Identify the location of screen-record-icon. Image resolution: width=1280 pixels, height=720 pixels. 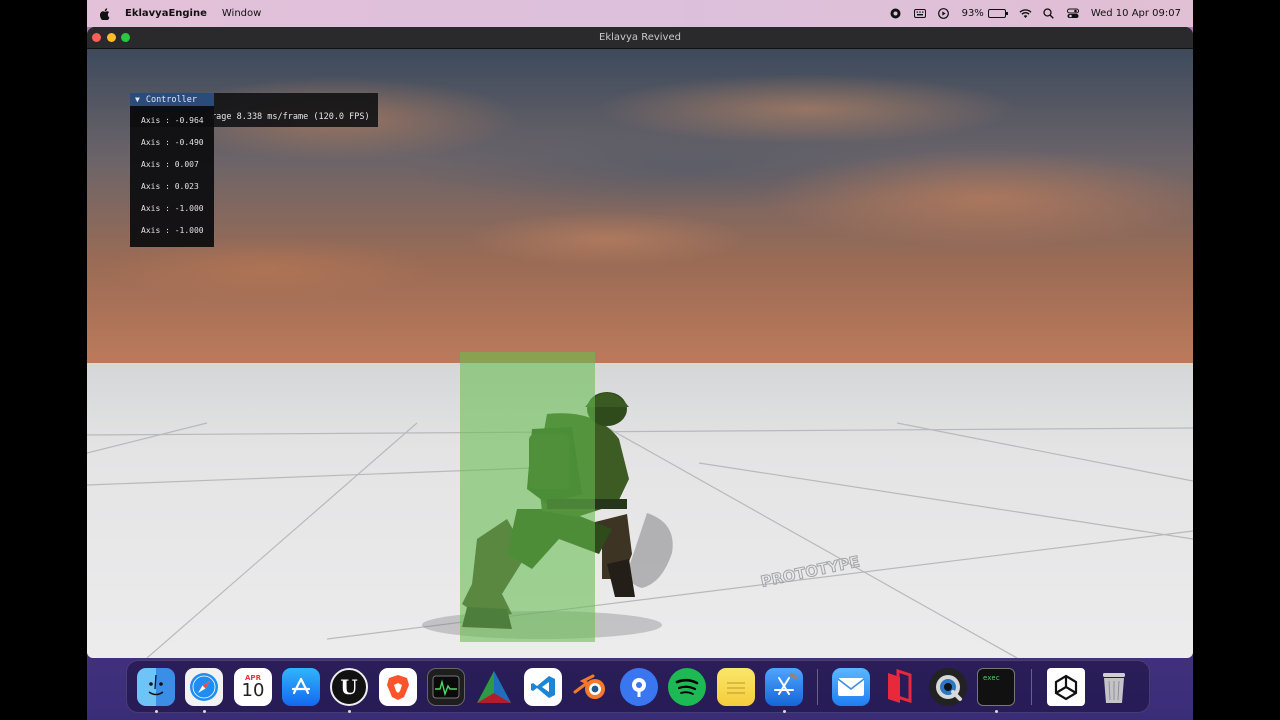
(895, 13).